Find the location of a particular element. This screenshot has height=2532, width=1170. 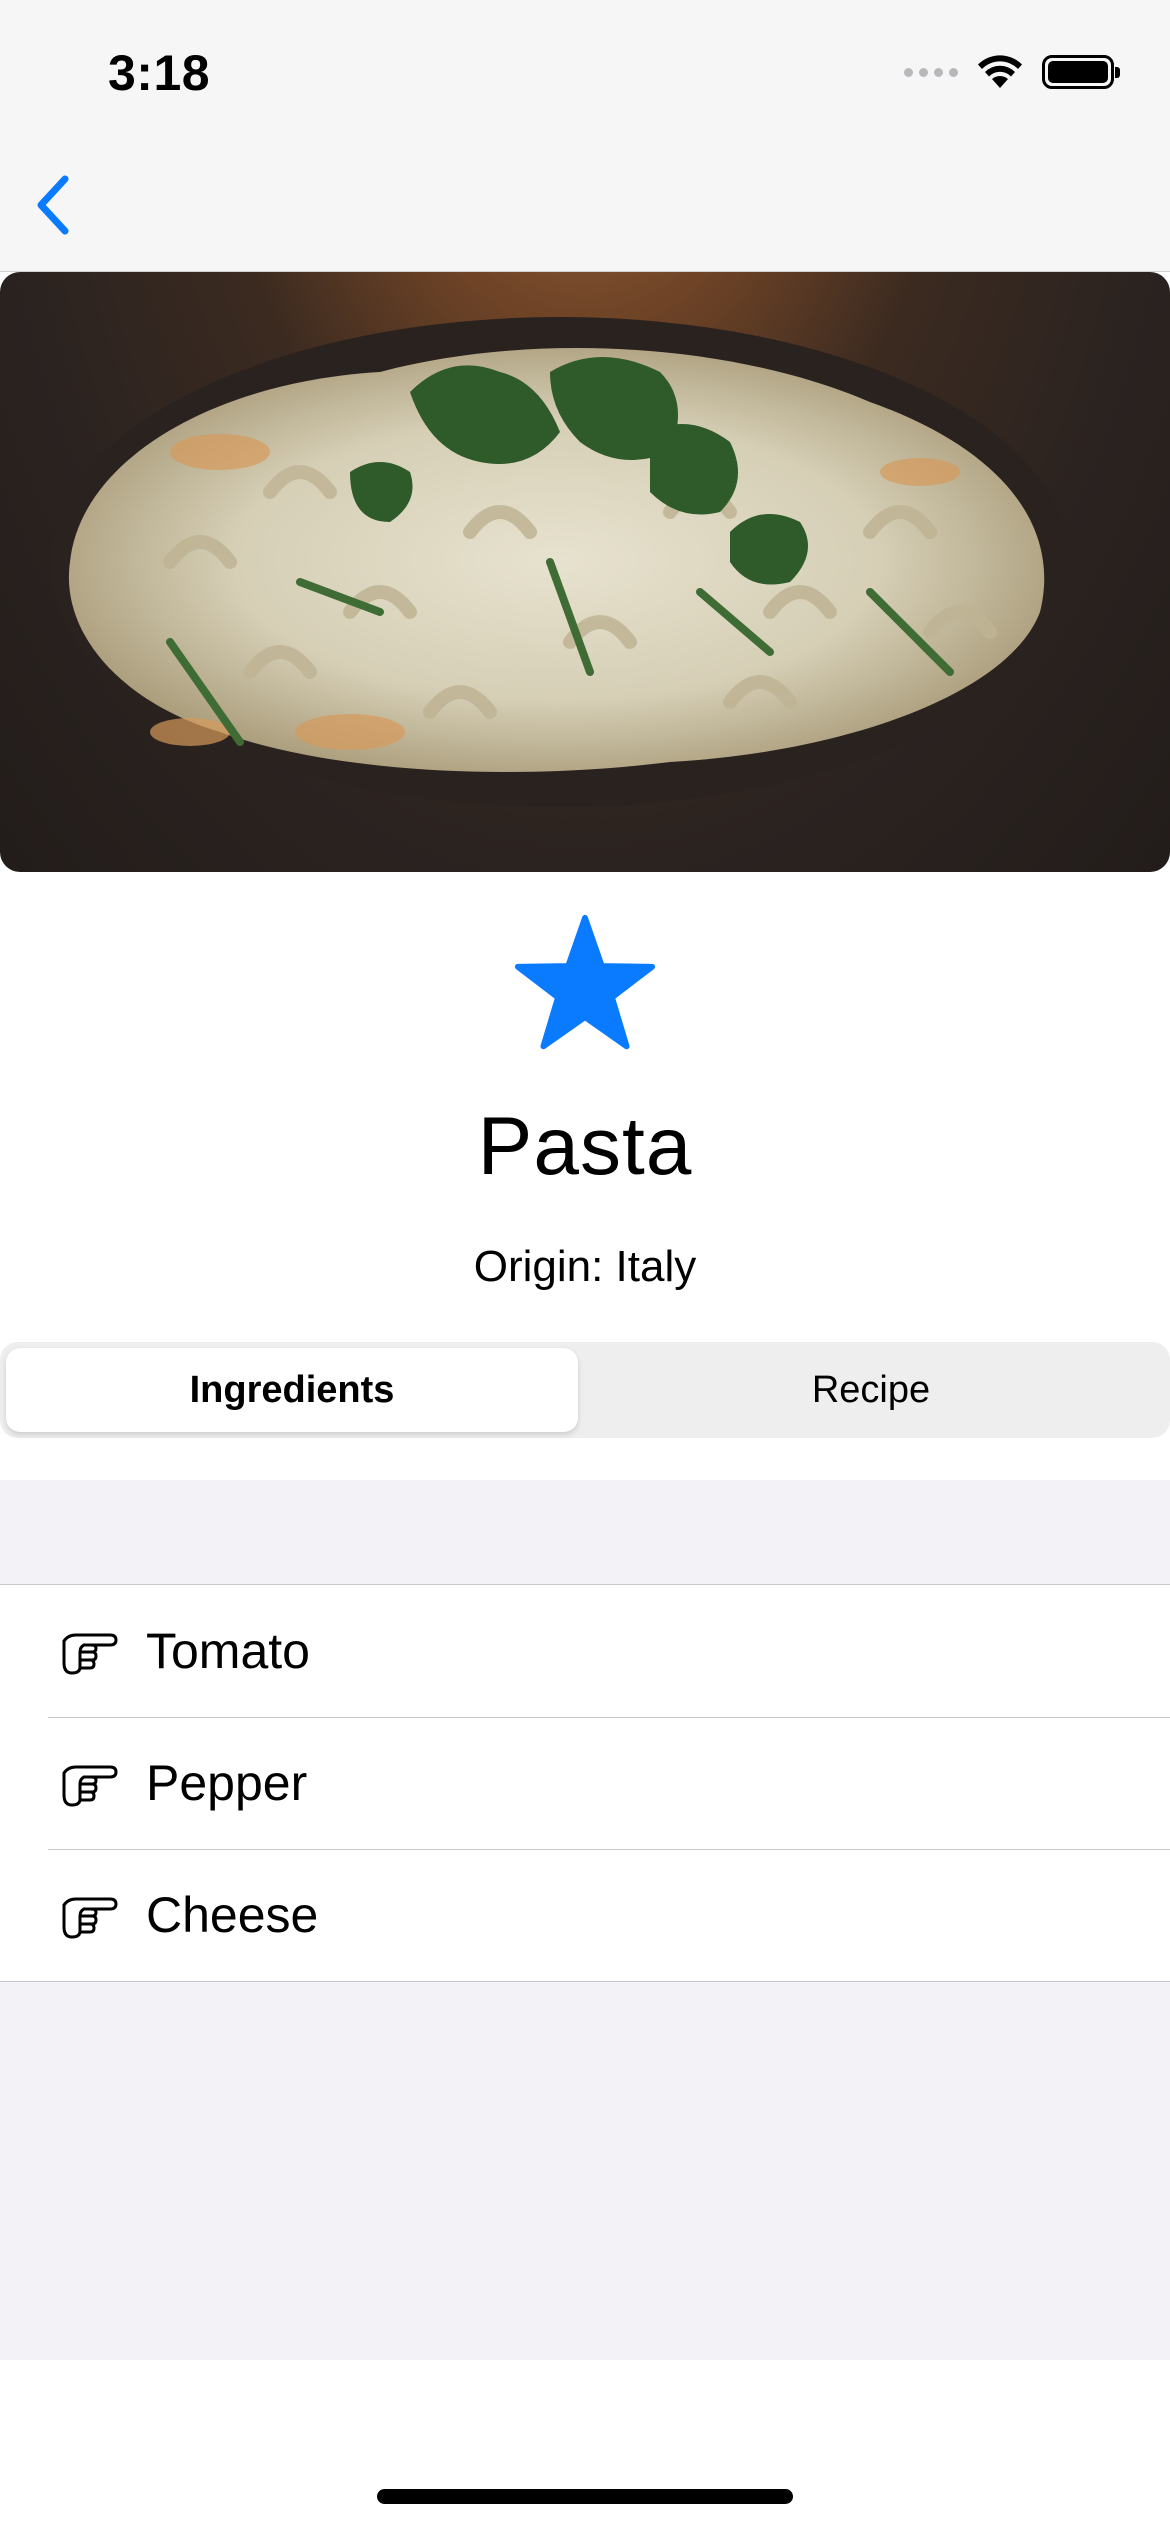

segment-recipe: Recipe is located at coordinates (871, 1390).